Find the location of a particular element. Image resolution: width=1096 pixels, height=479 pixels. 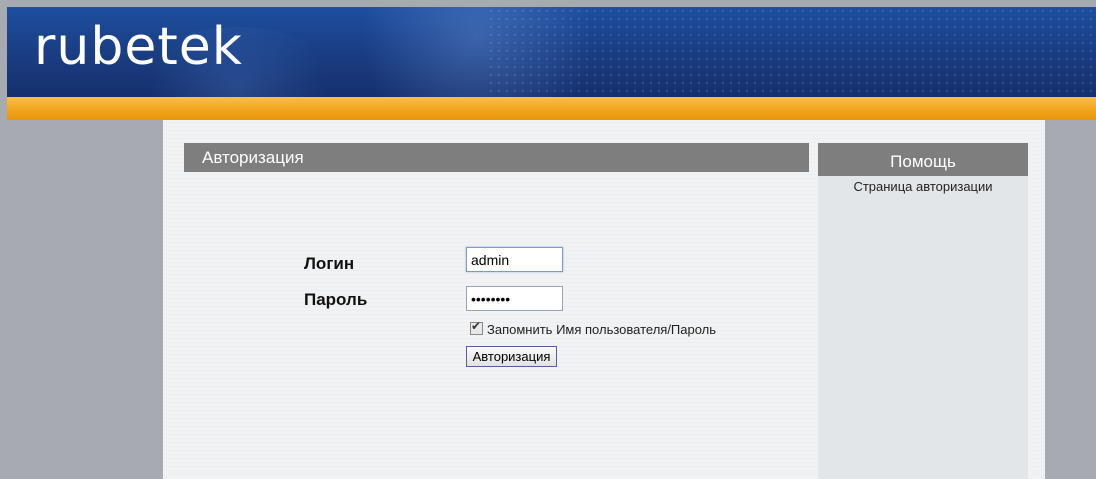

login-label: Логин is located at coordinates (329, 263).